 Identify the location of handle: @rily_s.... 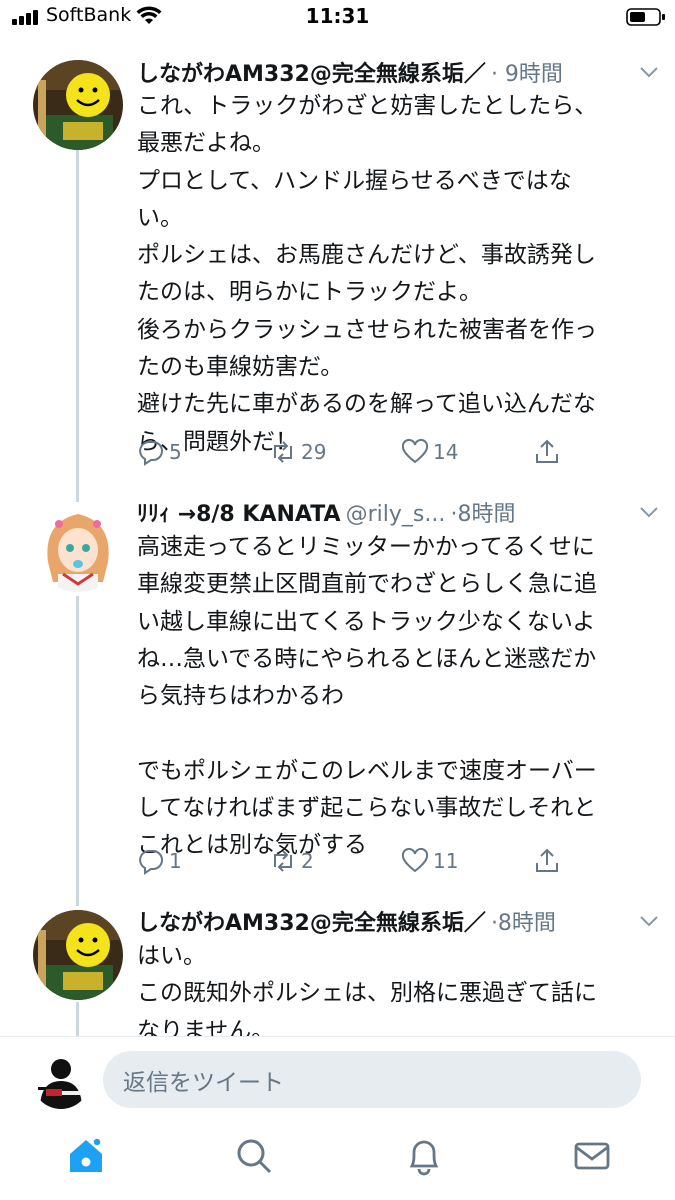
(396, 514).